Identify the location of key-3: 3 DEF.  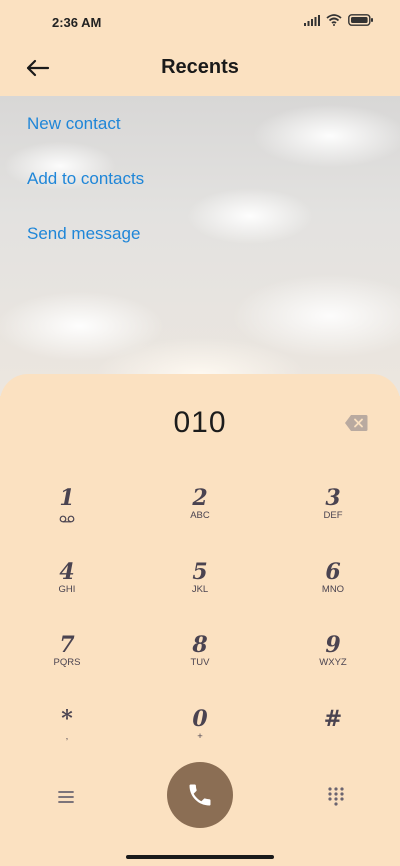
(333, 516).